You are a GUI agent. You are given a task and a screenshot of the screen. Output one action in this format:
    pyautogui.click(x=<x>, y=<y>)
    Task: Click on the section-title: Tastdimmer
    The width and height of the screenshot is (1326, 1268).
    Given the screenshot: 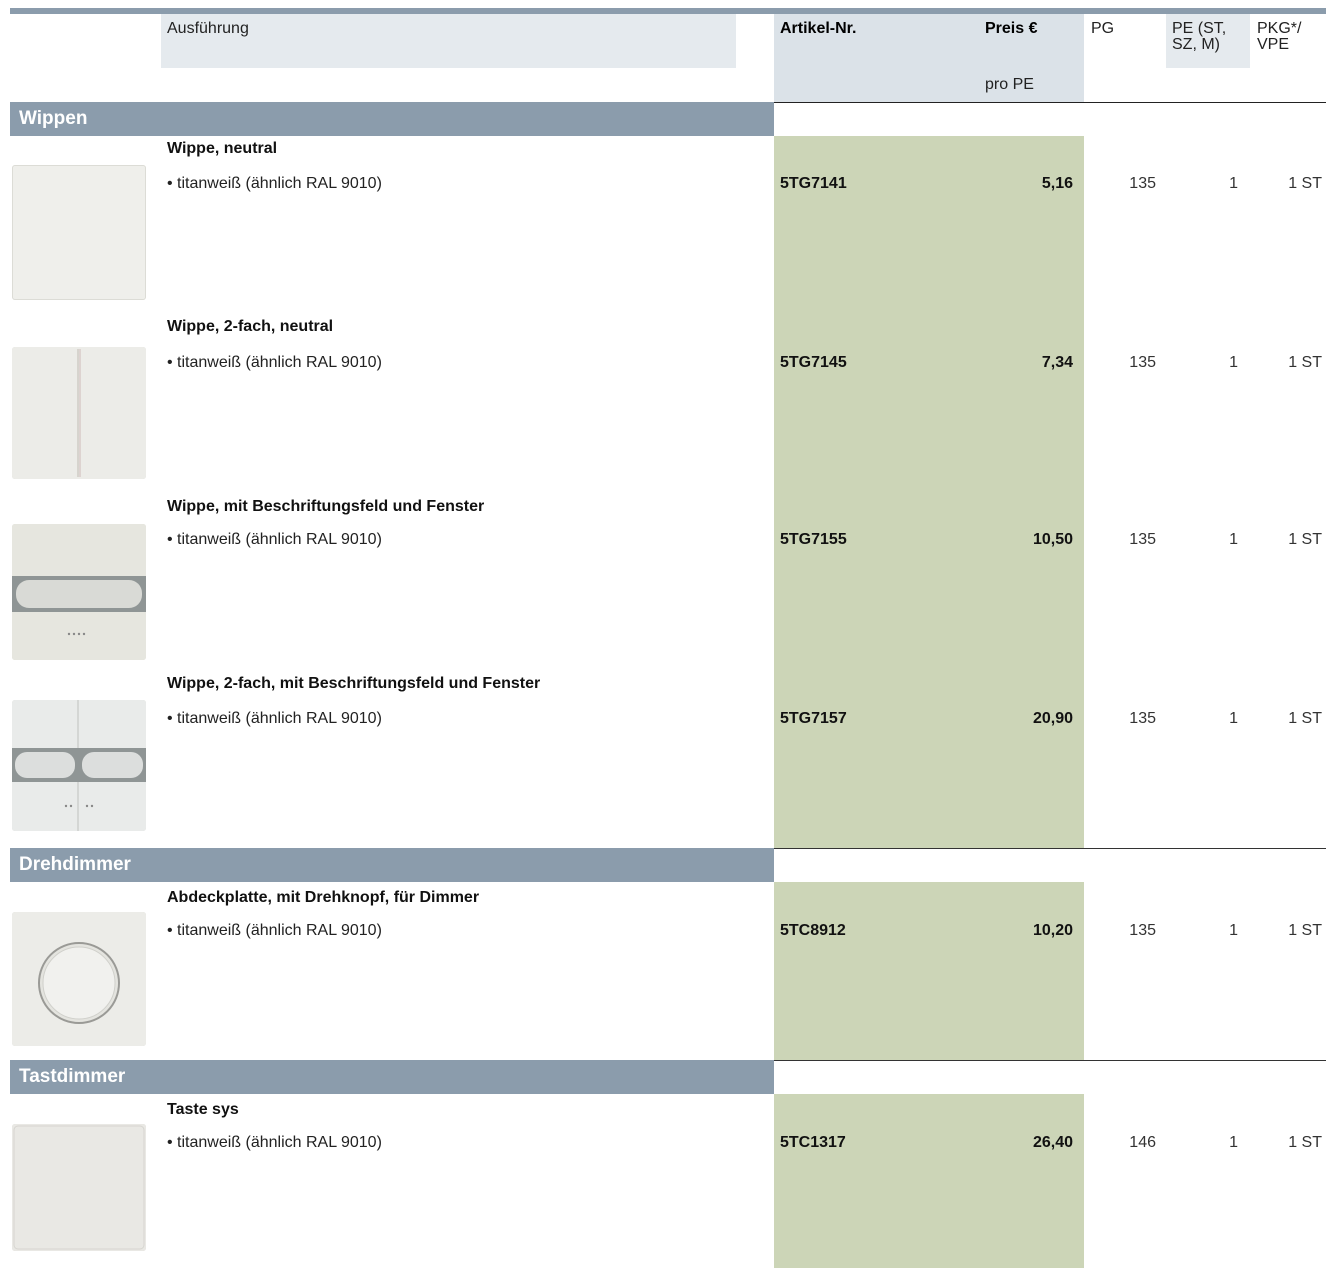 What is the action you would take?
    pyautogui.click(x=72, y=1076)
    